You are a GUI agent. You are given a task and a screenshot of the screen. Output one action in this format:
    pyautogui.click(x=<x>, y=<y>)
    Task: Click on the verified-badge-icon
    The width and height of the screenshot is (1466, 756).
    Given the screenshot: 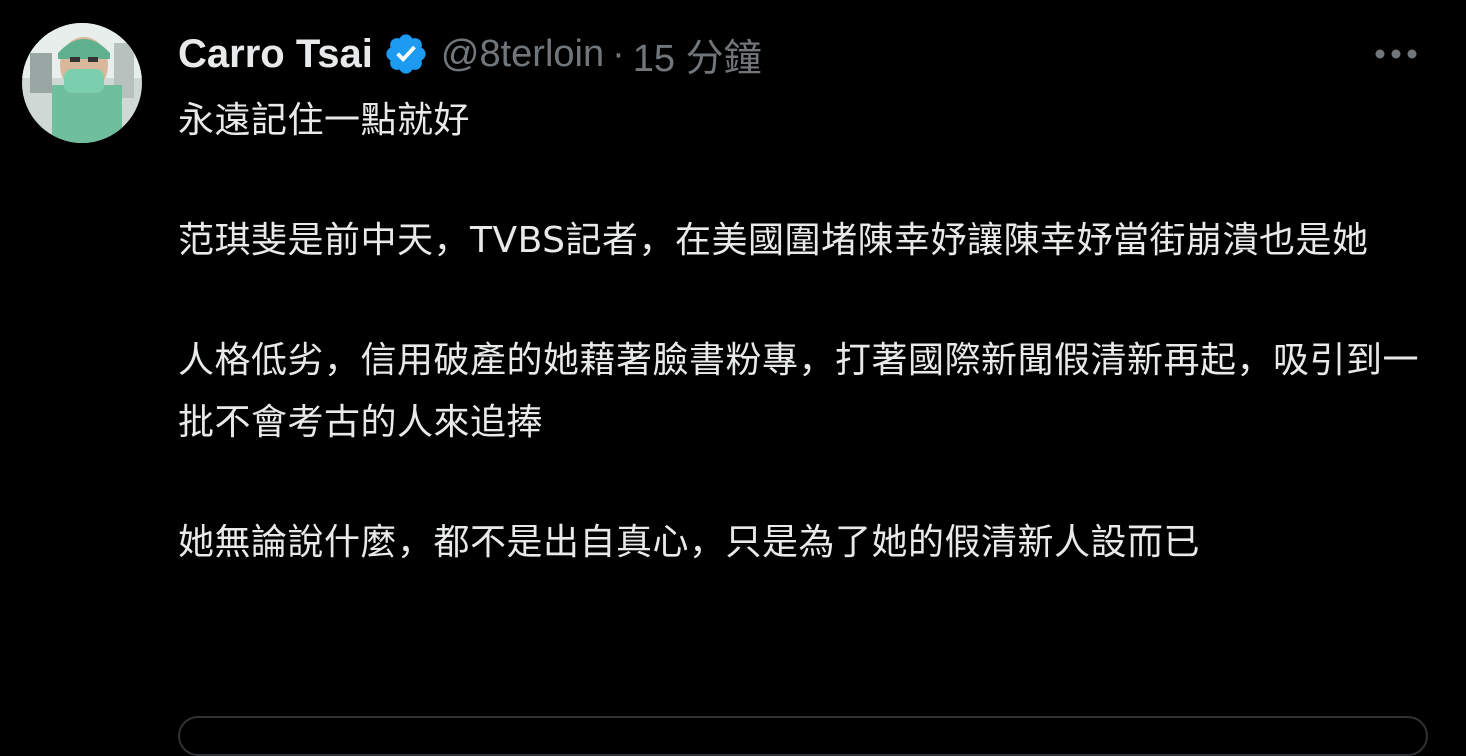 What is the action you would take?
    pyautogui.click(x=406, y=54)
    